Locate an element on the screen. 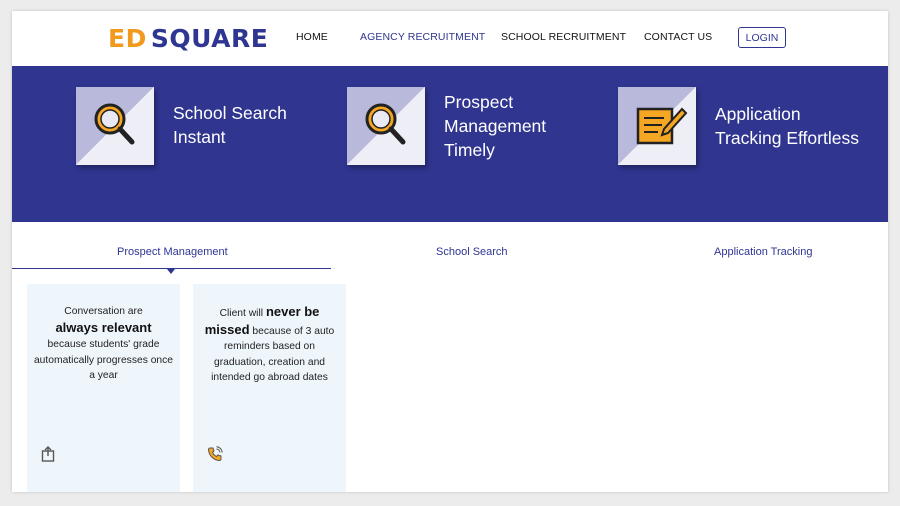 This screenshot has width=900, height=506. tab-application-tracking: Application Tracking is located at coordinates (763, 252).